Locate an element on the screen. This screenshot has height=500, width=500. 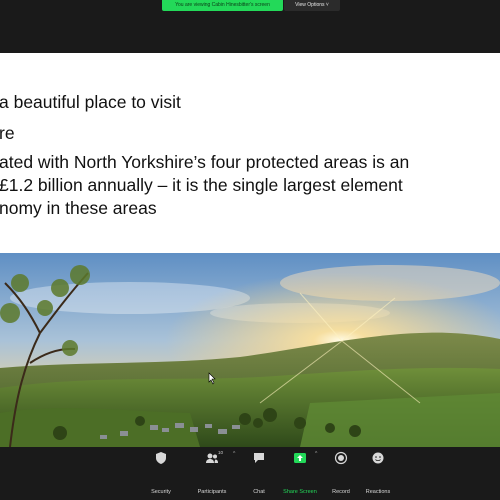
chat-button: Chat is located at coordinates (259, 473).